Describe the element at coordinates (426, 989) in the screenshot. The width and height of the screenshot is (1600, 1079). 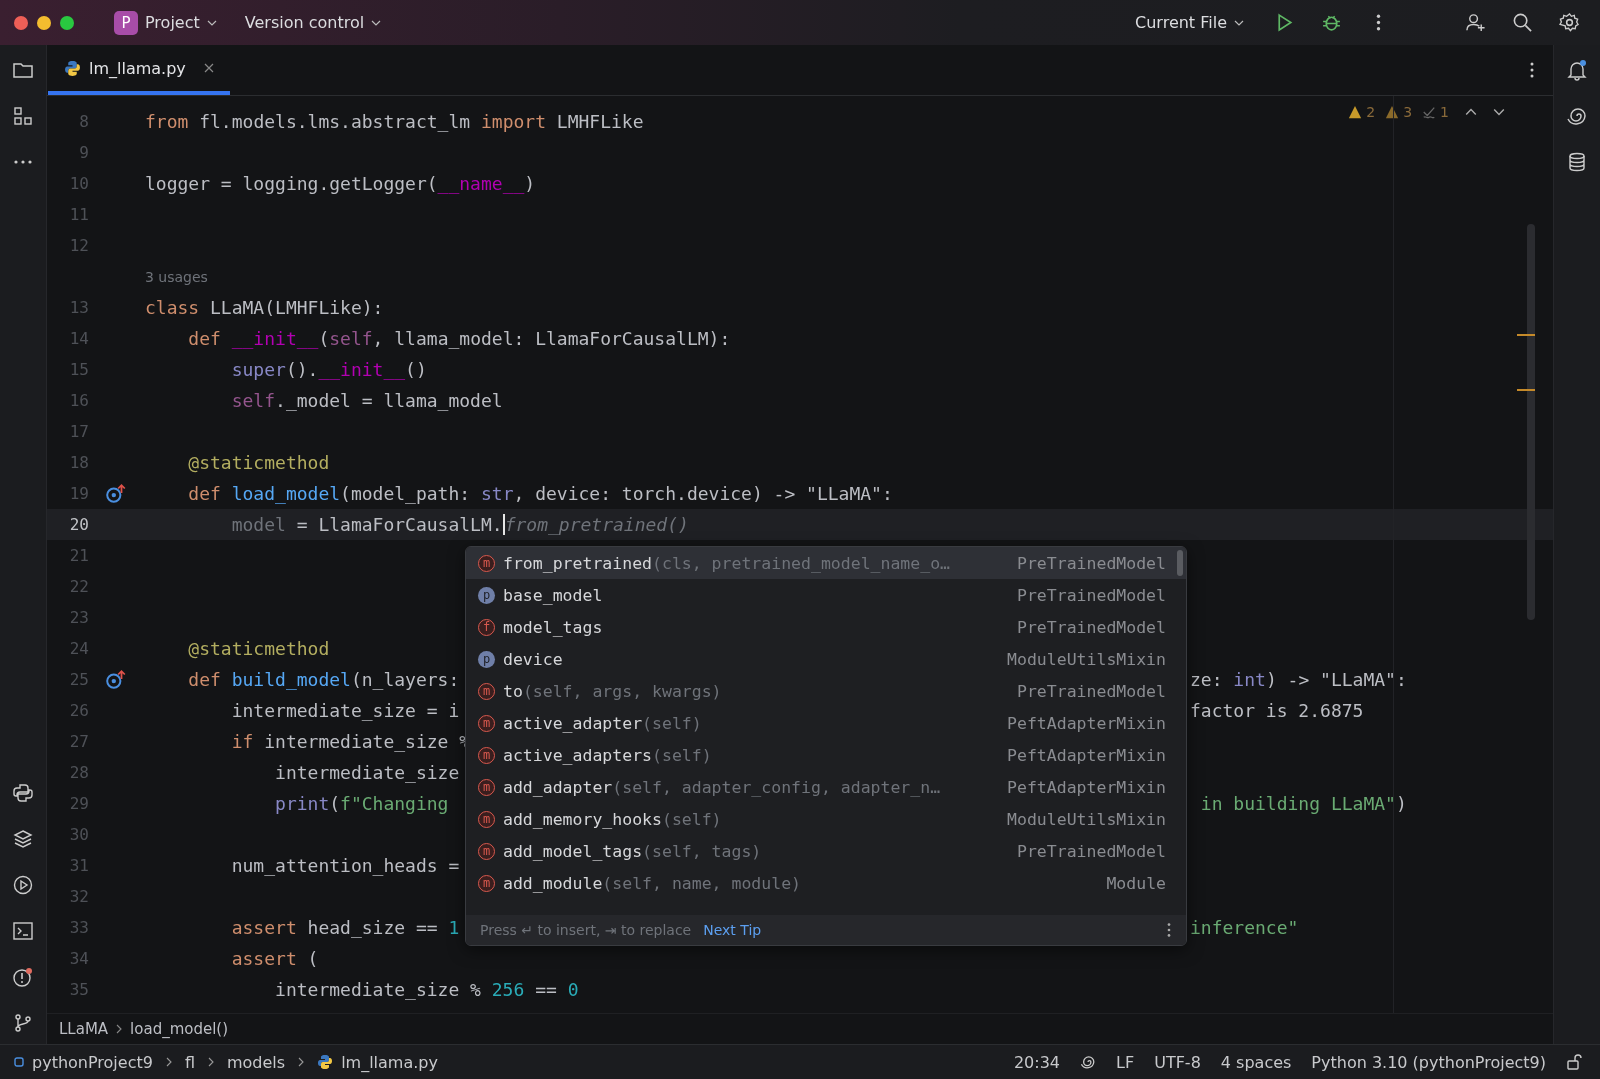
I see `code-line: intermediate_size % 256 == 0` at that location.